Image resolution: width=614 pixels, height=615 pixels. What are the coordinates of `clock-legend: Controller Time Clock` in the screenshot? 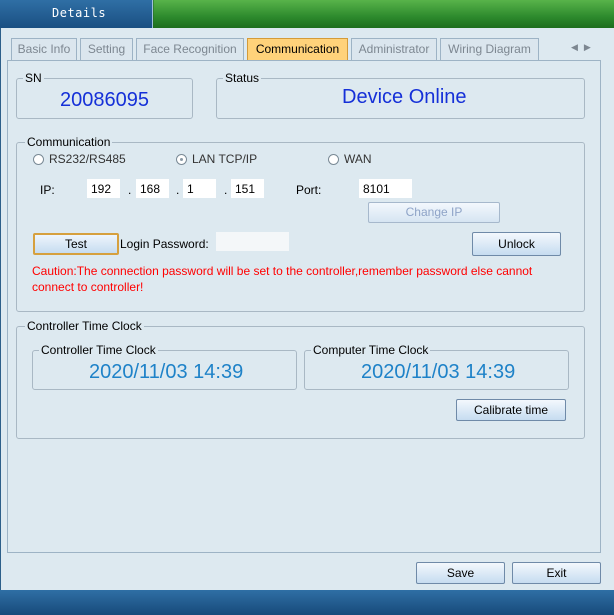 It's located at (84, 326).